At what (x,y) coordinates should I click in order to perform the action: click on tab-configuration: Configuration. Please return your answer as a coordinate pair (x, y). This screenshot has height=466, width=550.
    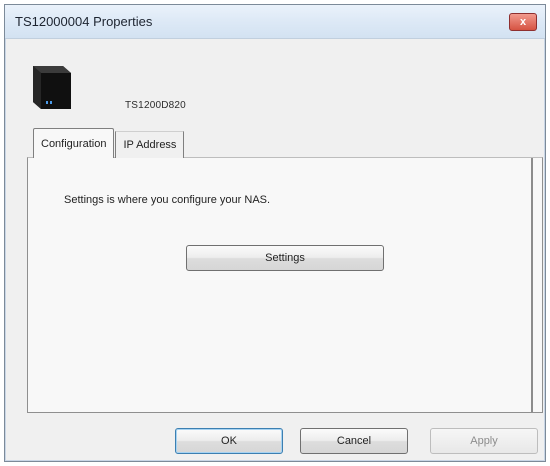
    Looking at the image, I should click on (74, 143).